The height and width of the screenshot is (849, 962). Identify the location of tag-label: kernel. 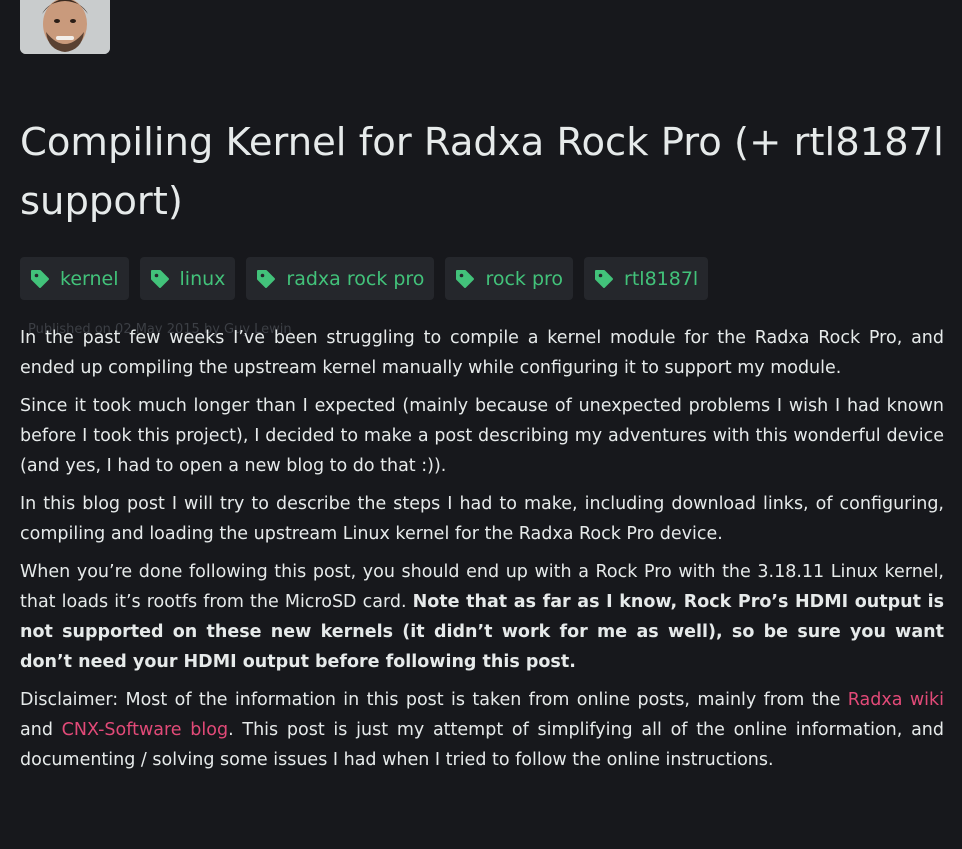
(89, 278).